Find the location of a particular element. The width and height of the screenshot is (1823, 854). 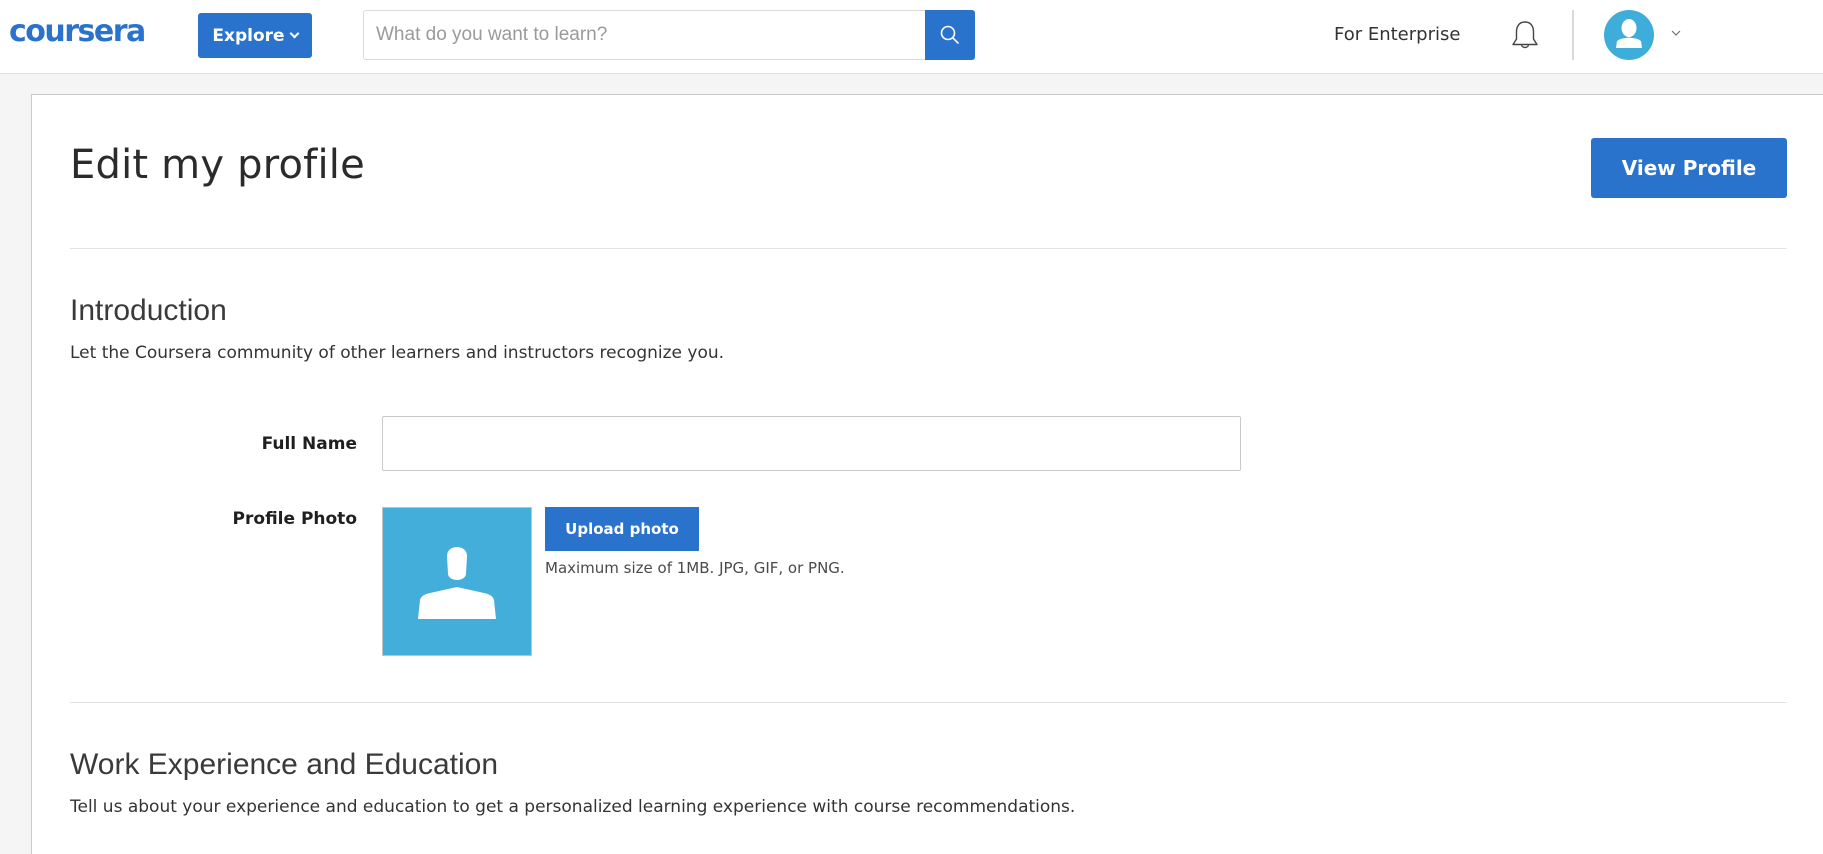

page-title: Edit my profile is located at coordinates (217, 165).